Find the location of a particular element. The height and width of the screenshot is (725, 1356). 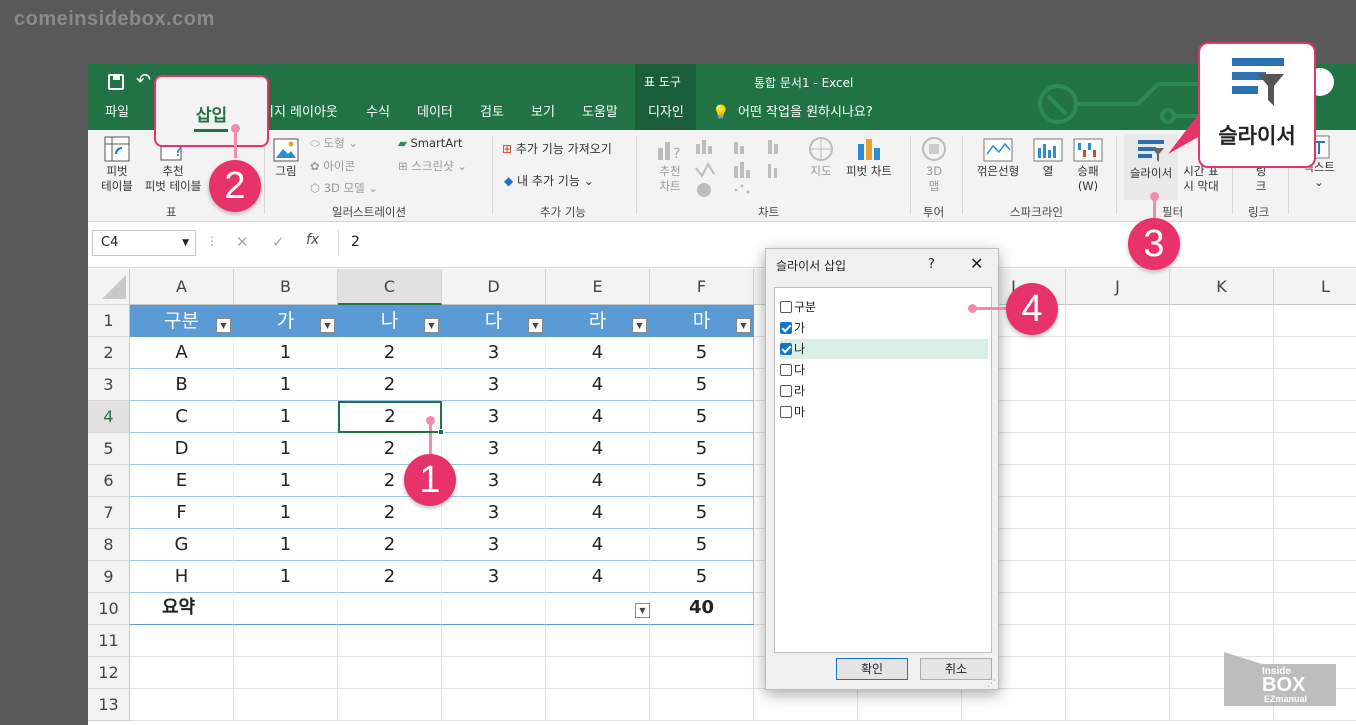

tab-formulas: 수식 is located at coordinates (378, 115).